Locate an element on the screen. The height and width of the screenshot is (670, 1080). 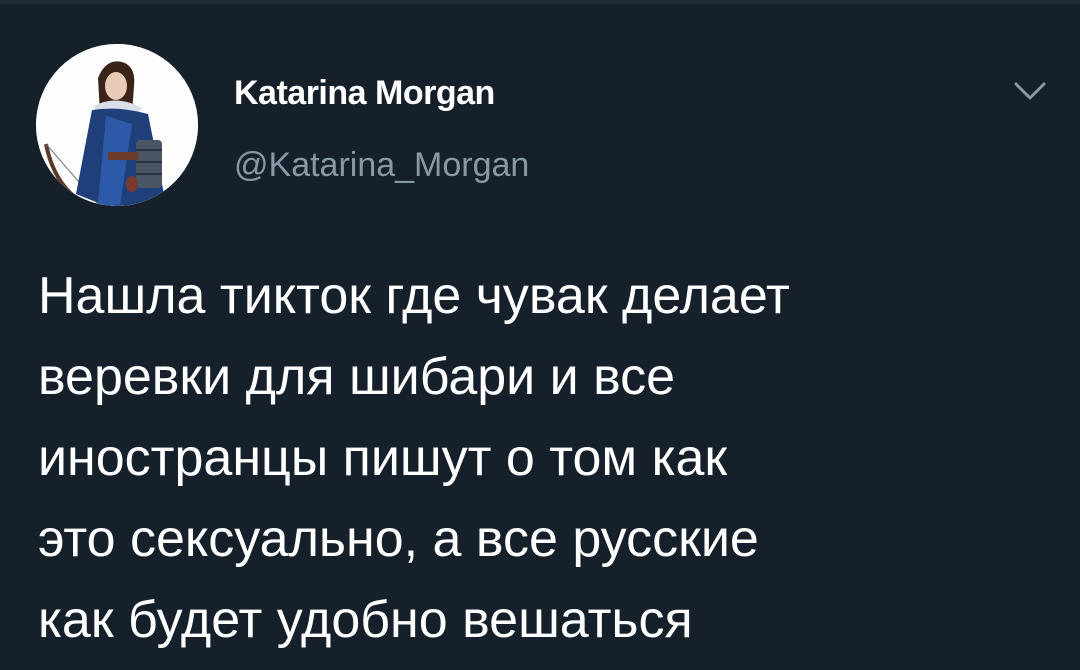
tweet-menu-button is located at coordinates (1030, 91).